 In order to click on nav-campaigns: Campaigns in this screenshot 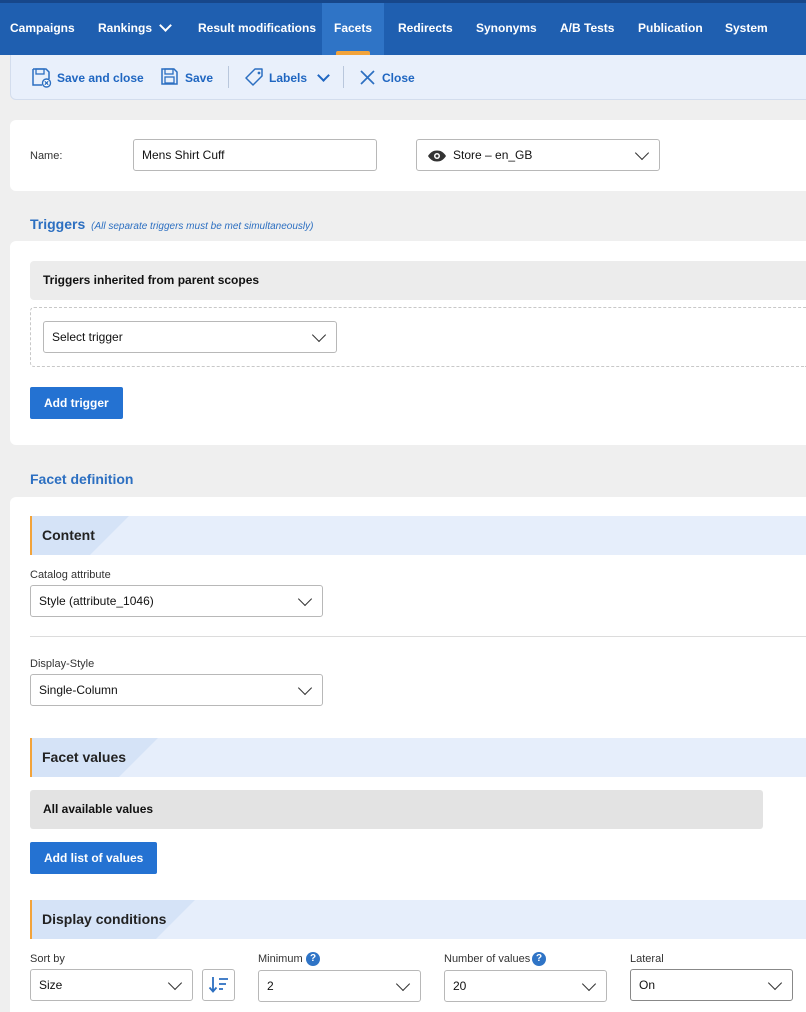, I will do `click(42, 29)`.